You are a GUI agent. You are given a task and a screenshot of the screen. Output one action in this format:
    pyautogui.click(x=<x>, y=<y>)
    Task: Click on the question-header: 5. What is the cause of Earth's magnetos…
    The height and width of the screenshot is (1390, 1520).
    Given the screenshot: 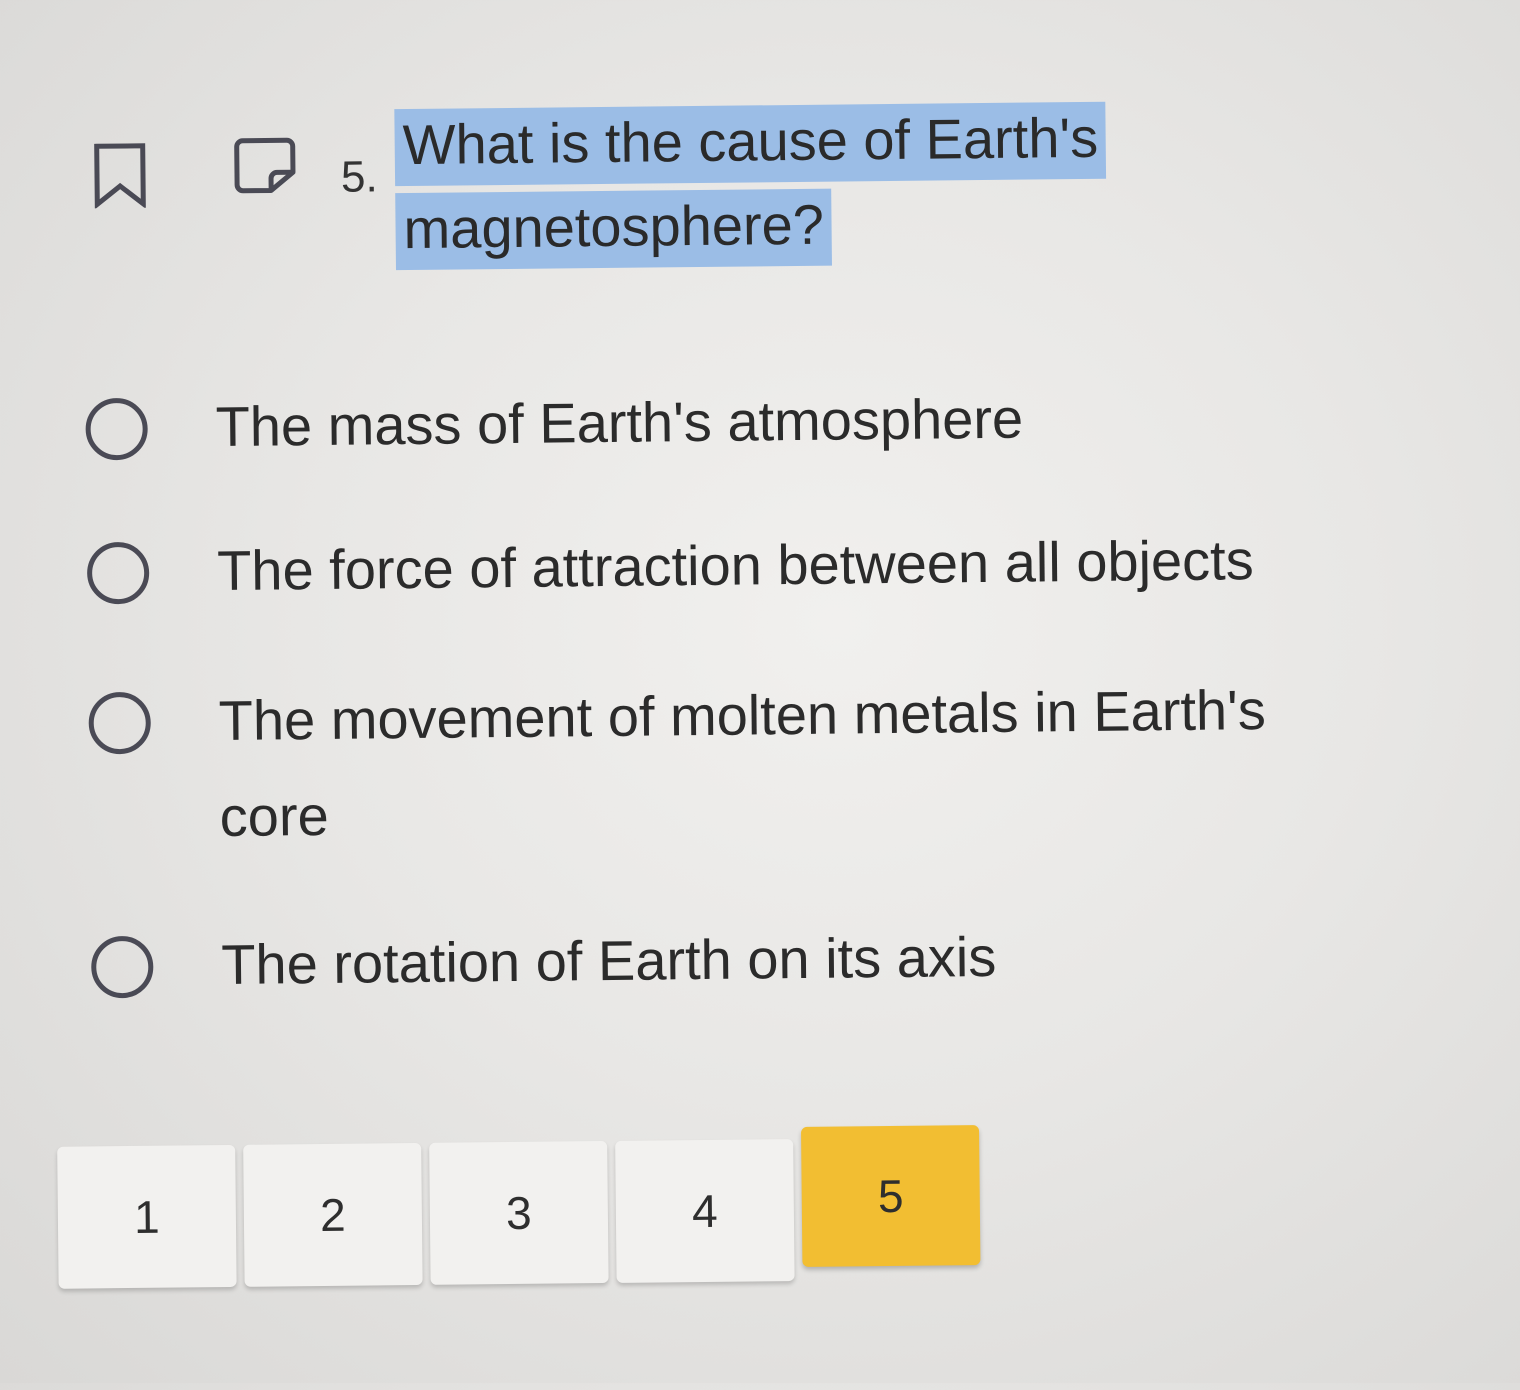 What is the action you would take?
    pyautogui.click(x=643, y=191)
    